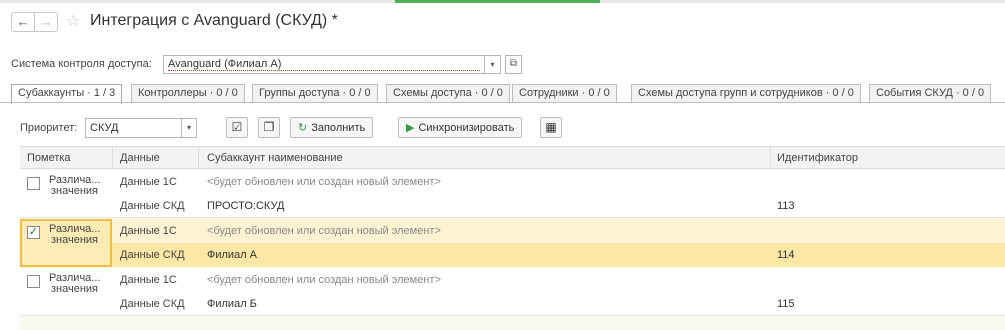  I want to click on subrow-skd: Данные СКД Филиал А 114, so click(558, 255).